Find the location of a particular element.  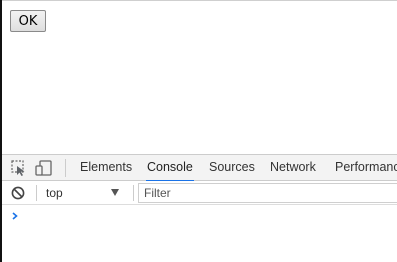

dropdown-arrow-icon is located at coordinates (115, 192).